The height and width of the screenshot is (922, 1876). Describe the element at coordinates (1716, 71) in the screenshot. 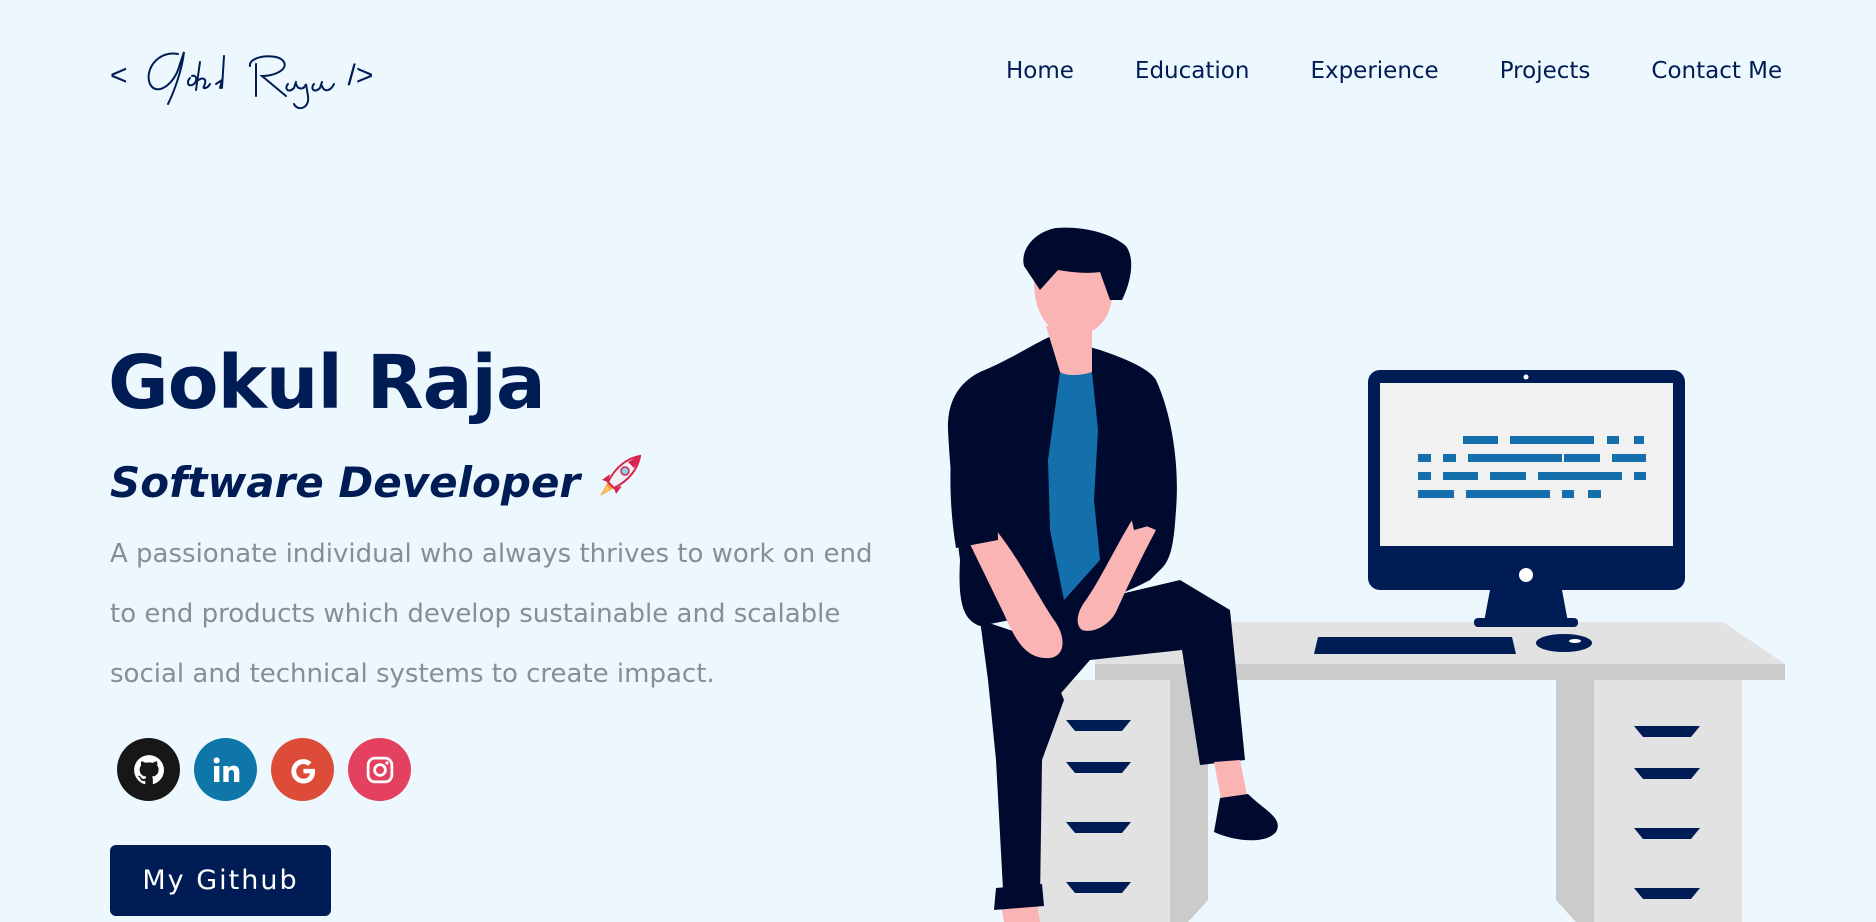

I see `nav-contact: Contact Me` at that location.